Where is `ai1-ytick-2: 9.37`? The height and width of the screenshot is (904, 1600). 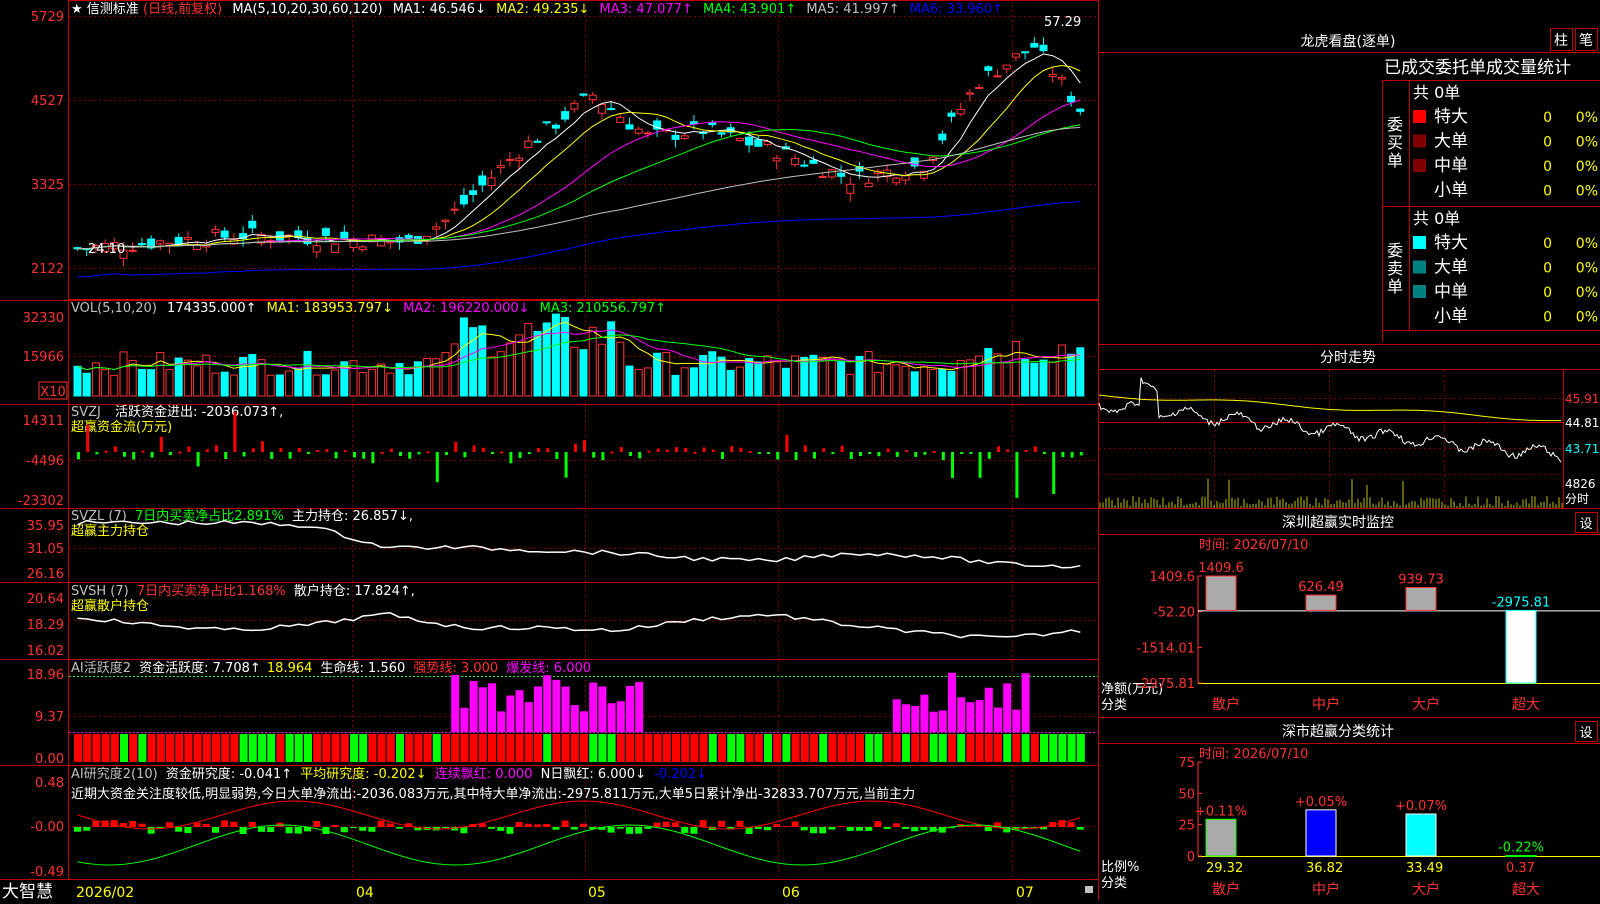
ai1-ytick-2: 9.37 is located at coordinates (49, 717).